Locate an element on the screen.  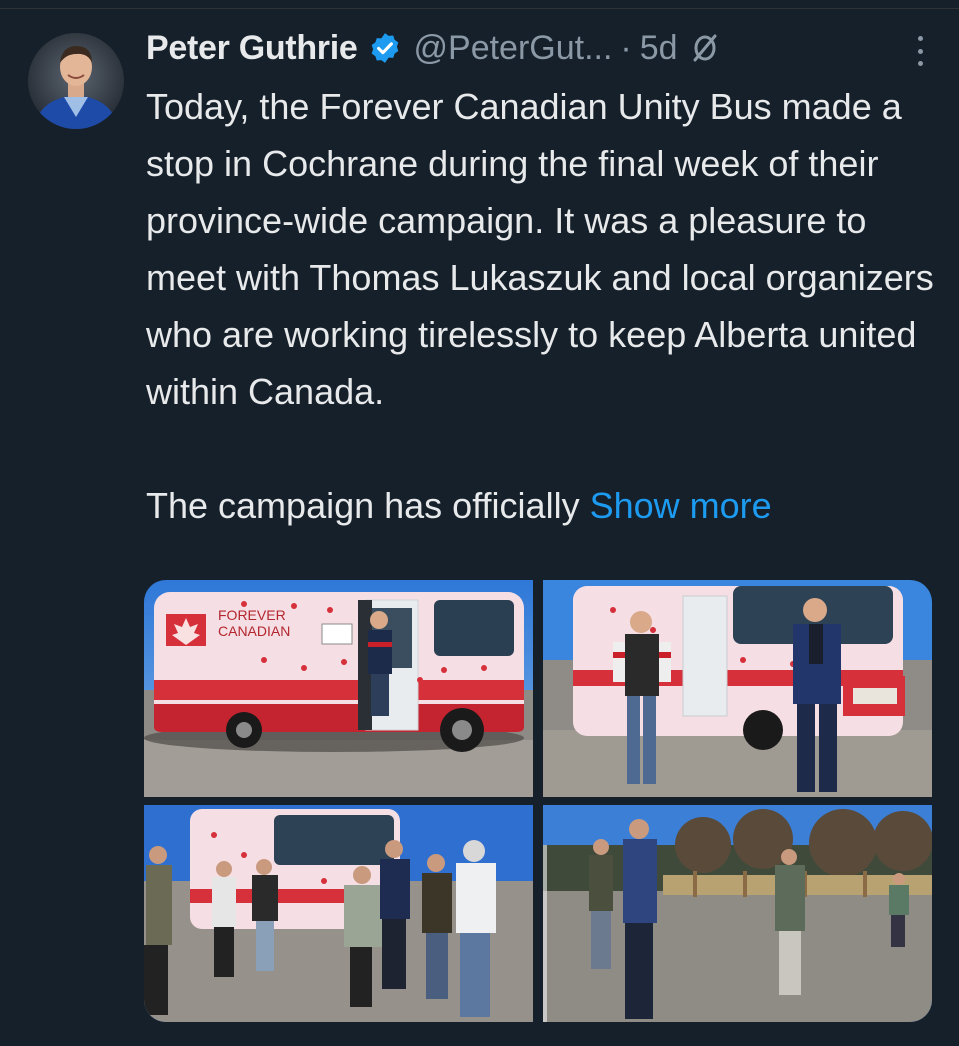
bus-logo-forever: FOREVER is located at coordinates (252, 615).